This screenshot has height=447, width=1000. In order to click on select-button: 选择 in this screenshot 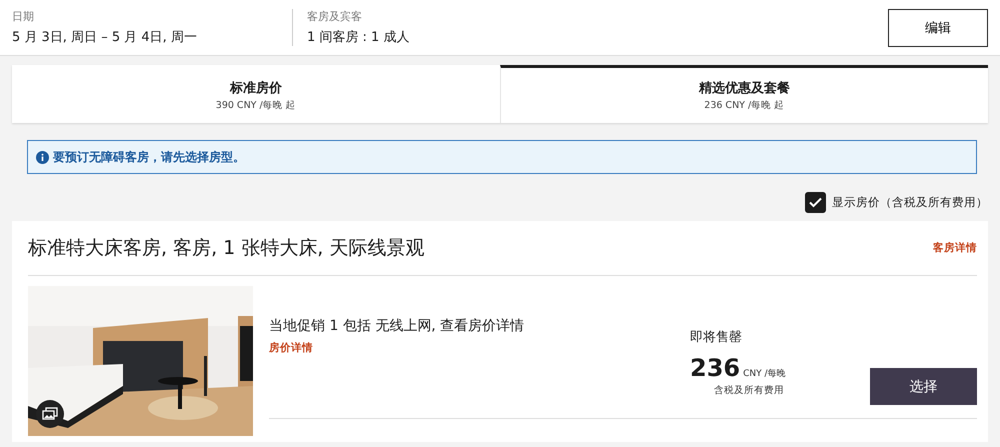, I will do `click(923, 386)`.